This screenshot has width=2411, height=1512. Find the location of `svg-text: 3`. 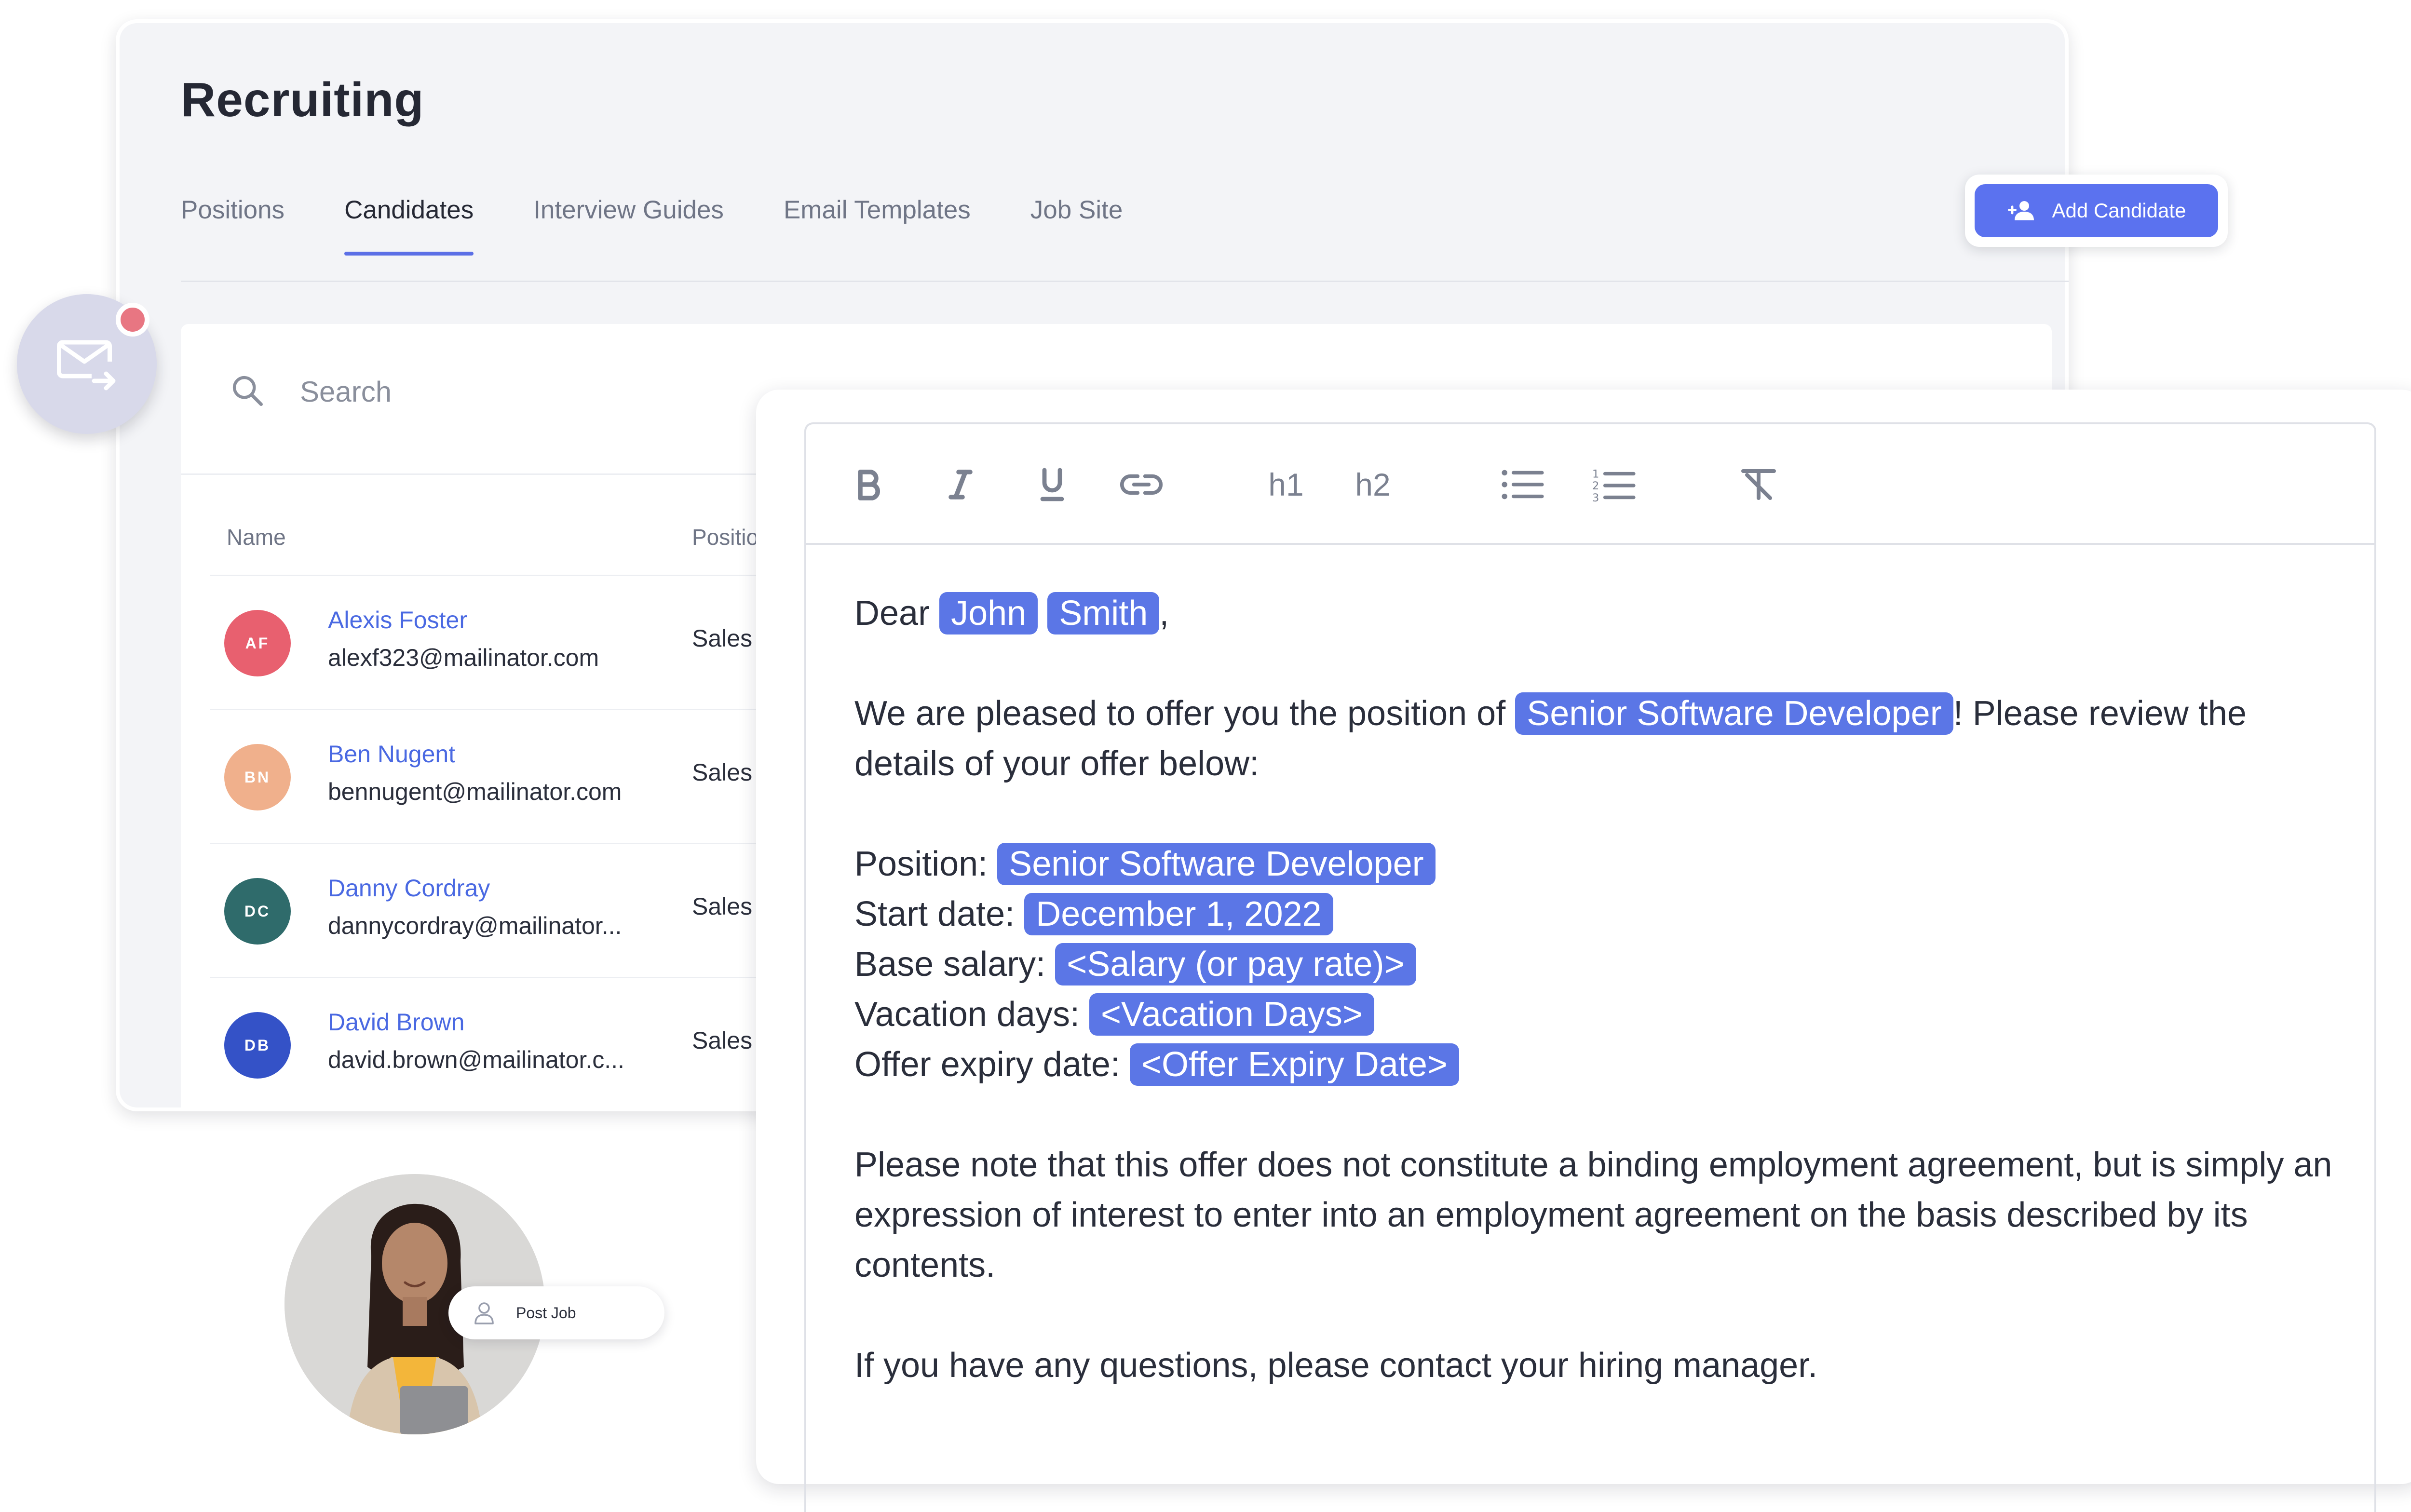

svg-text: 3 is located at coordinates (1595, 497).